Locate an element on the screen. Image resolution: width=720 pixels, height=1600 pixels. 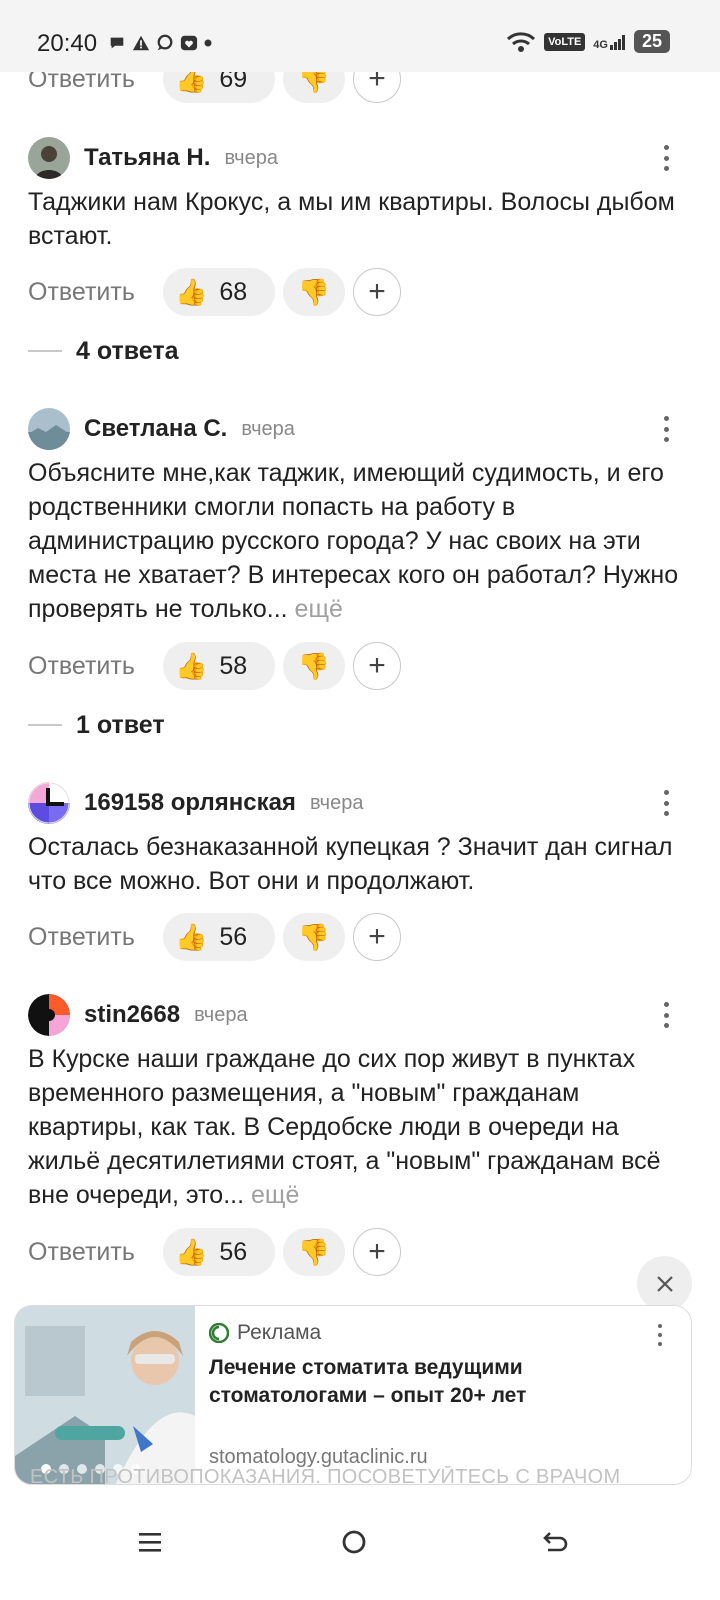
menu-lines-icon is located at coordinates (150, 1542).